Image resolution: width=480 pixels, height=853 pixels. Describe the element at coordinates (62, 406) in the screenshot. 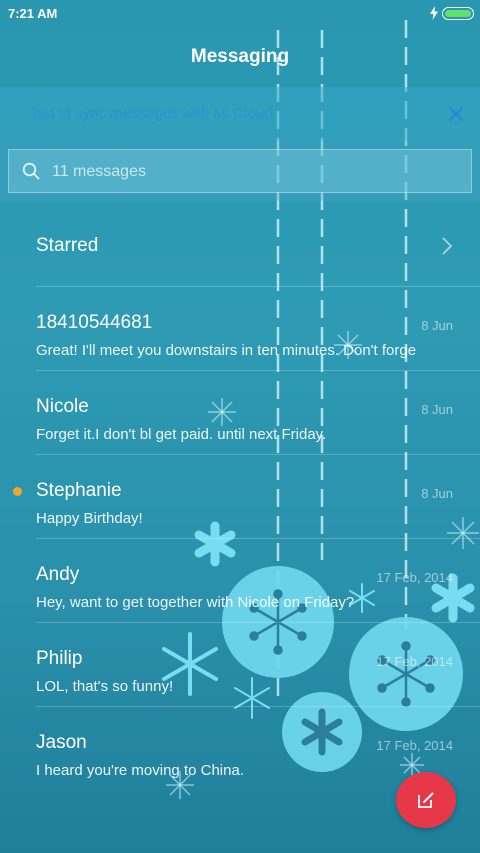

I see `contact-name: Nicole` at that location.